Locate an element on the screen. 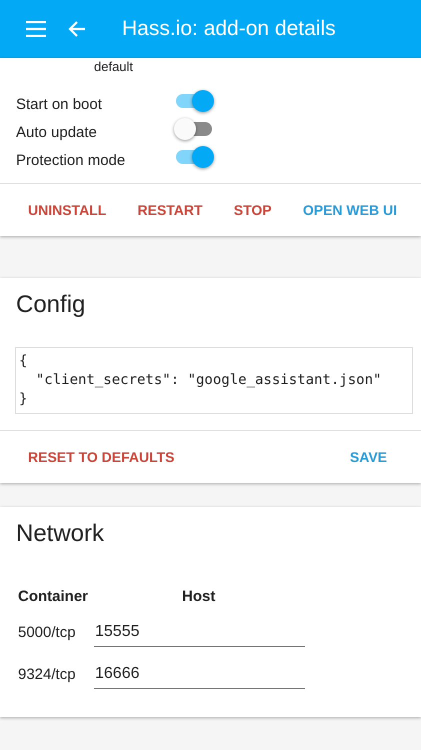  card-title: Network is located at coordinates (60, 534).